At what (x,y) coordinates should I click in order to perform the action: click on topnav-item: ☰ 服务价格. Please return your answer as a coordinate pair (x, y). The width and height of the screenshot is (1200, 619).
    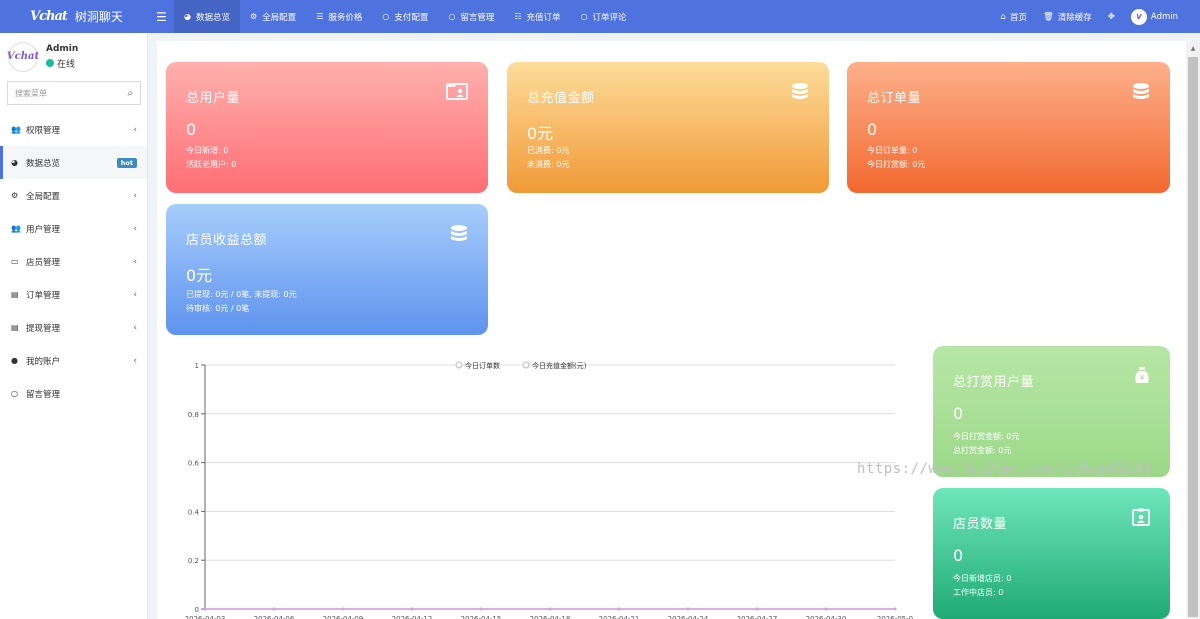
    Looking at the image, I should click on (339, 16).